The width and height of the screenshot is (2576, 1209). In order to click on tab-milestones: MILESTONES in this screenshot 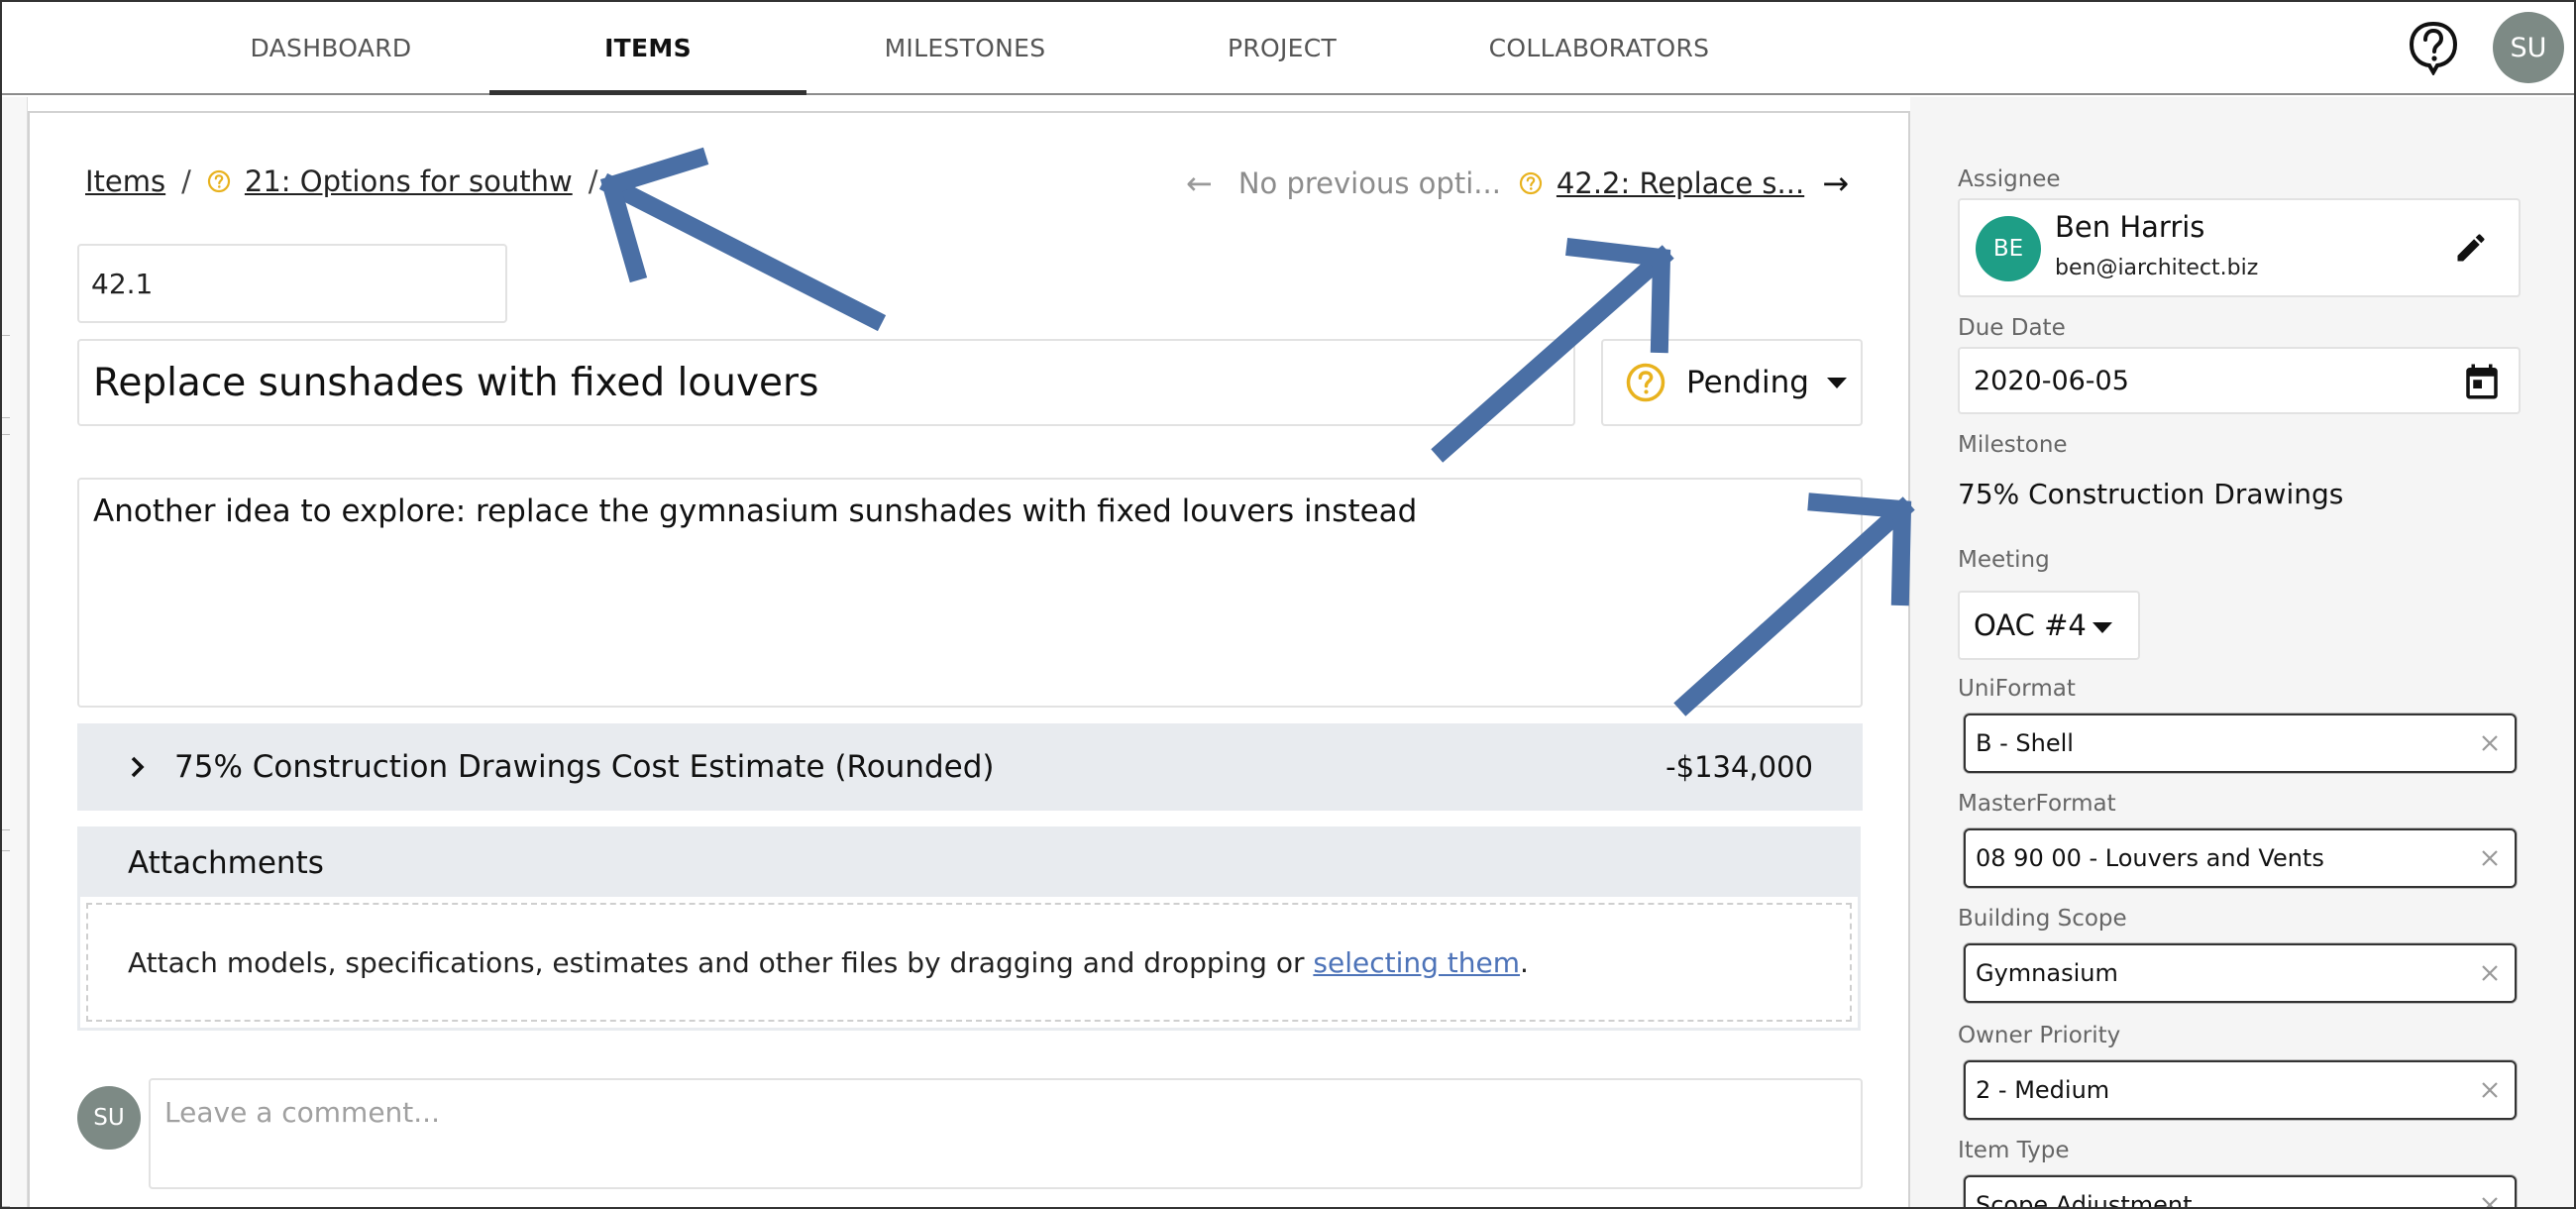, I will do `click(965, 47)`.